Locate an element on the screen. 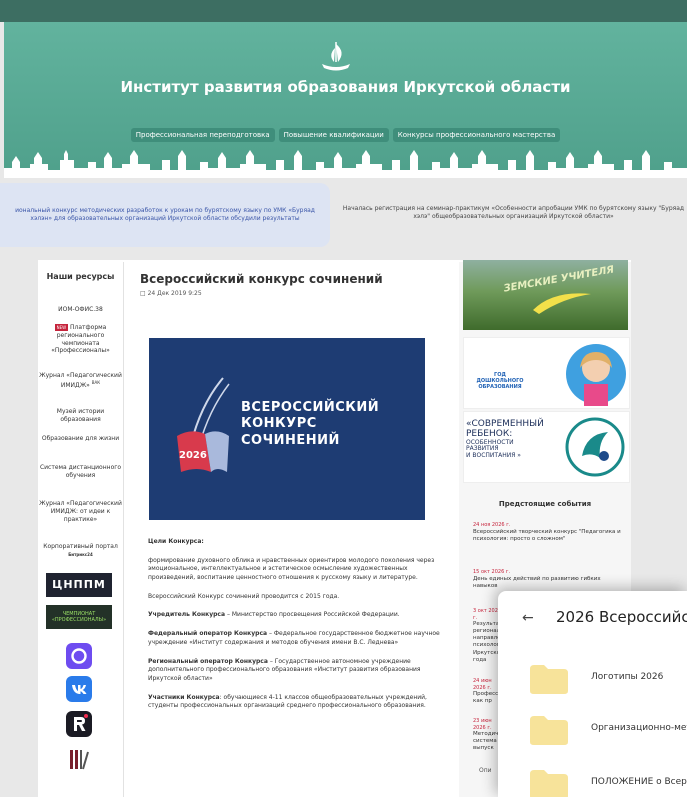 The height and width of the screenshot is (797, 687). popup-title: 2026 Всероссийский конкурс сочинений is located at coordinates (621, 617).